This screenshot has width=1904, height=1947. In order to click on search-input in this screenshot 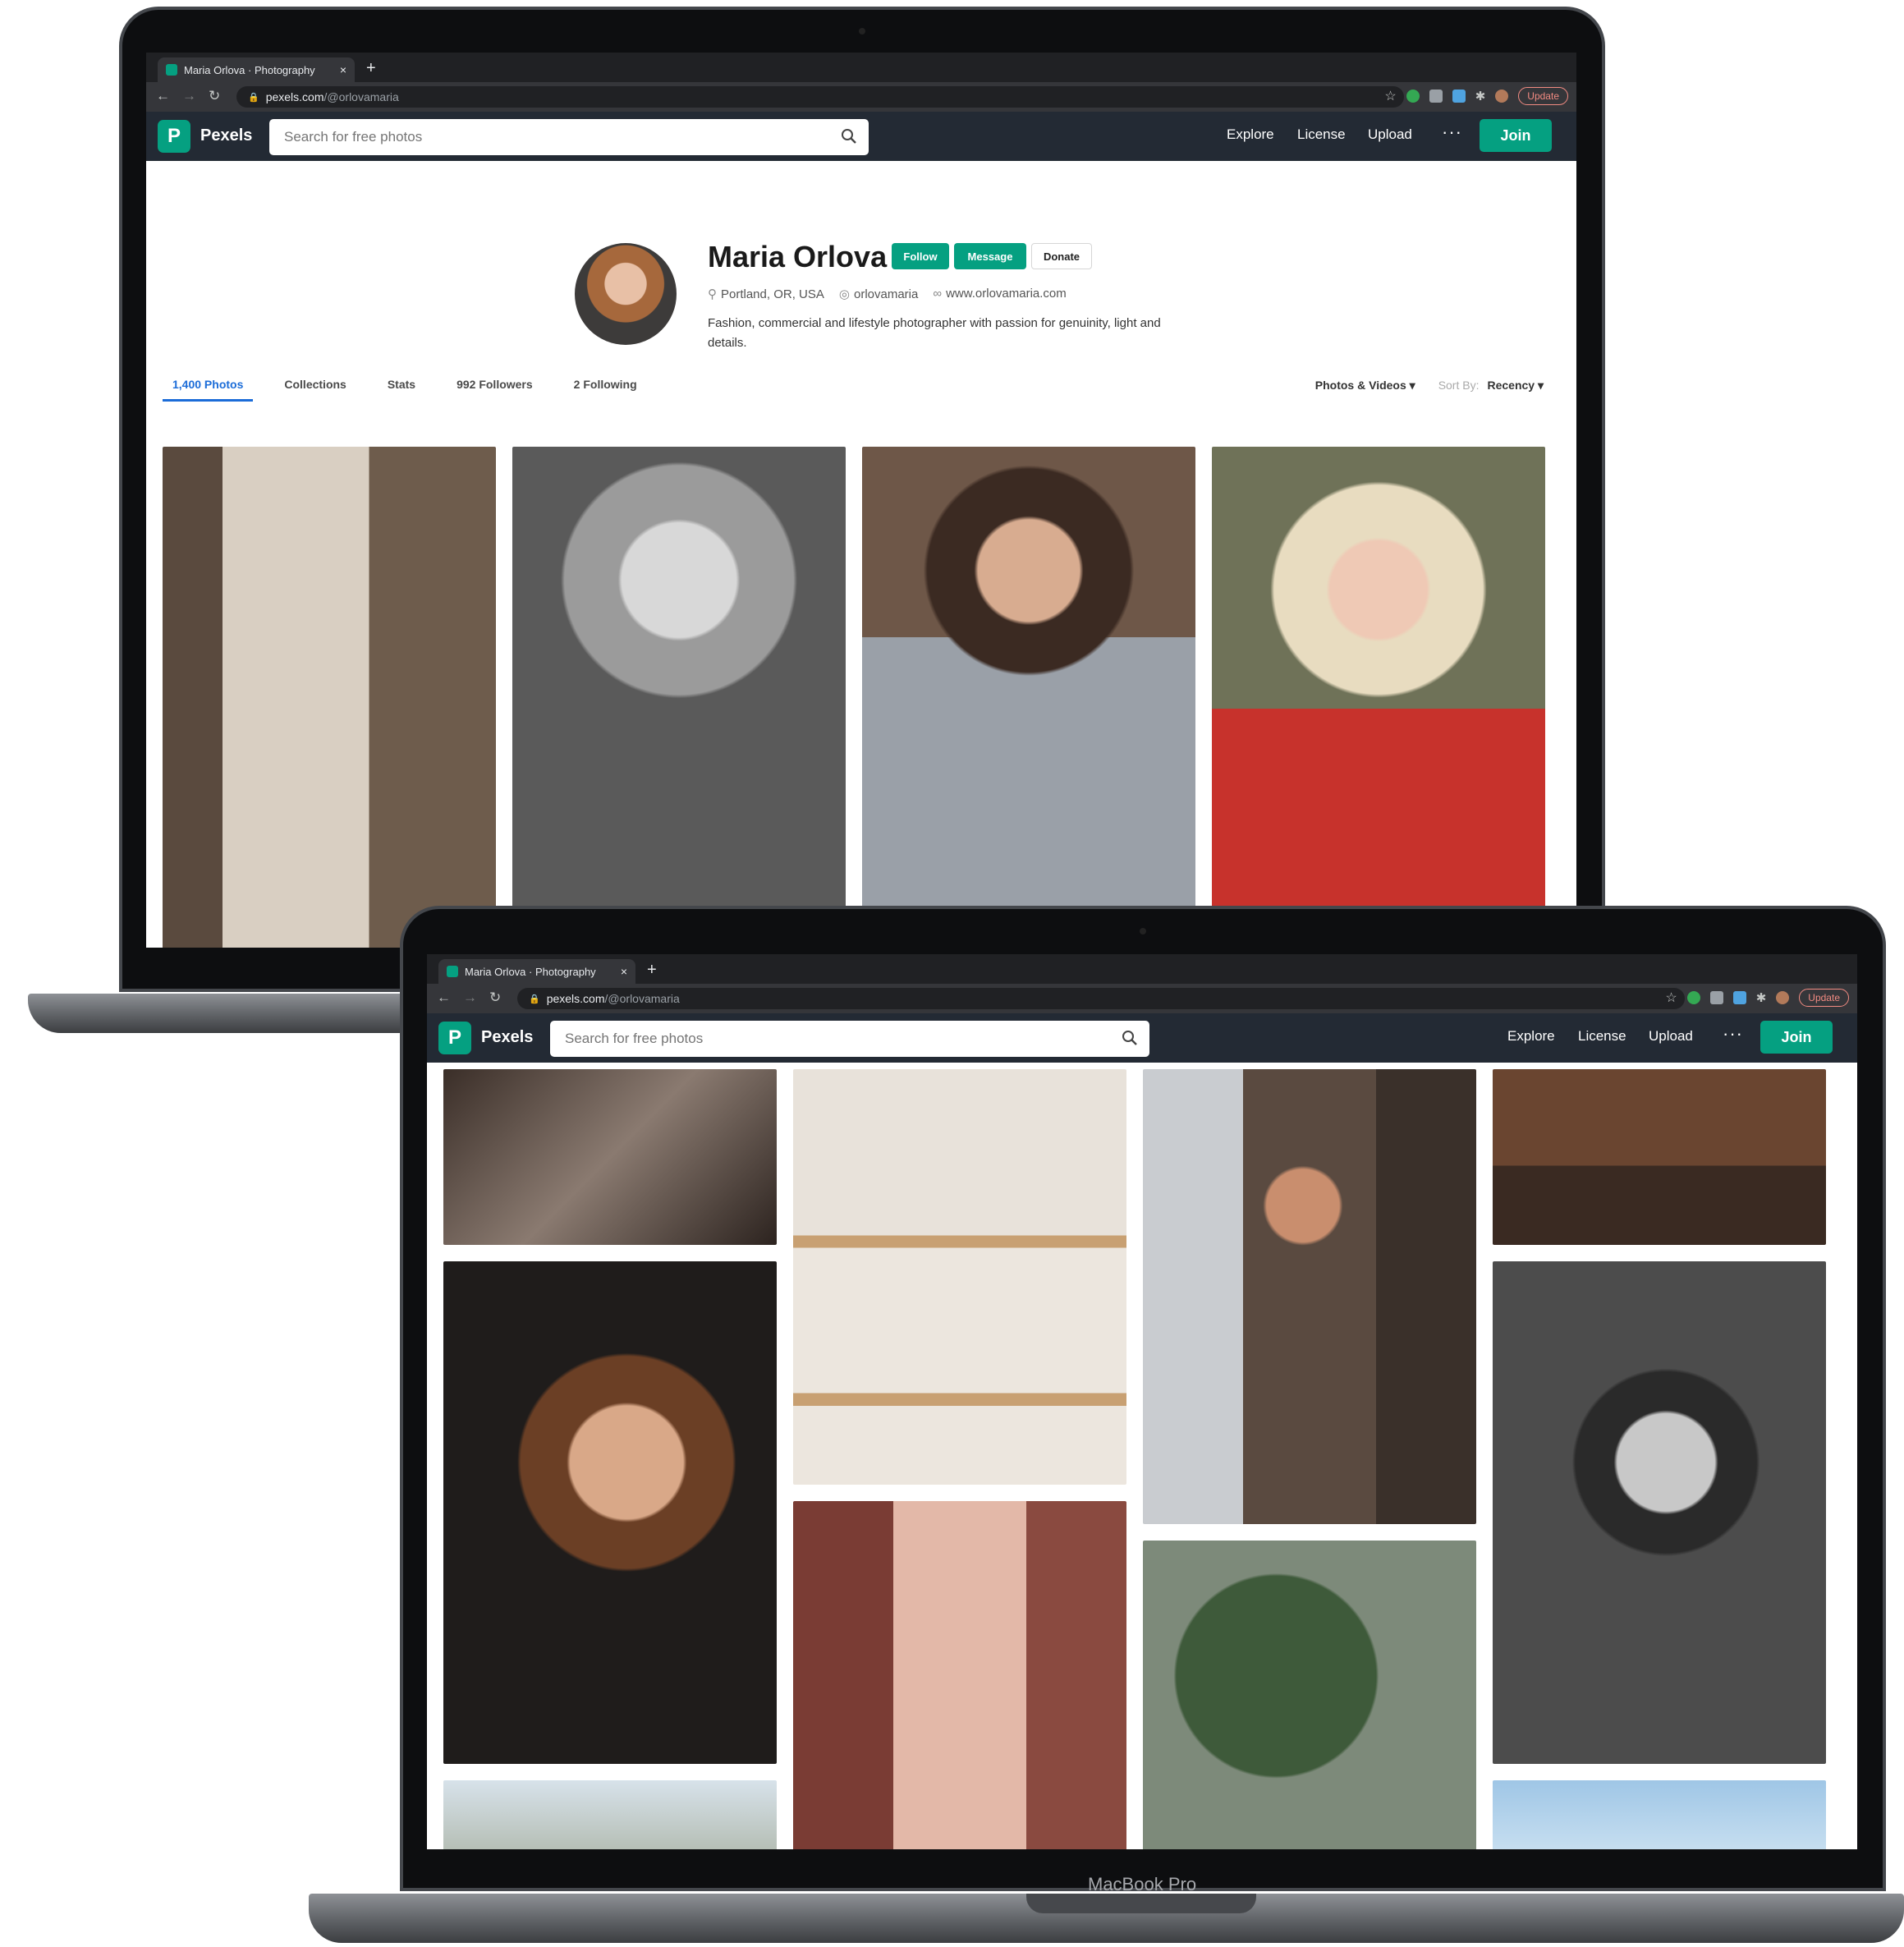, I will do `click(849, 1039)`.